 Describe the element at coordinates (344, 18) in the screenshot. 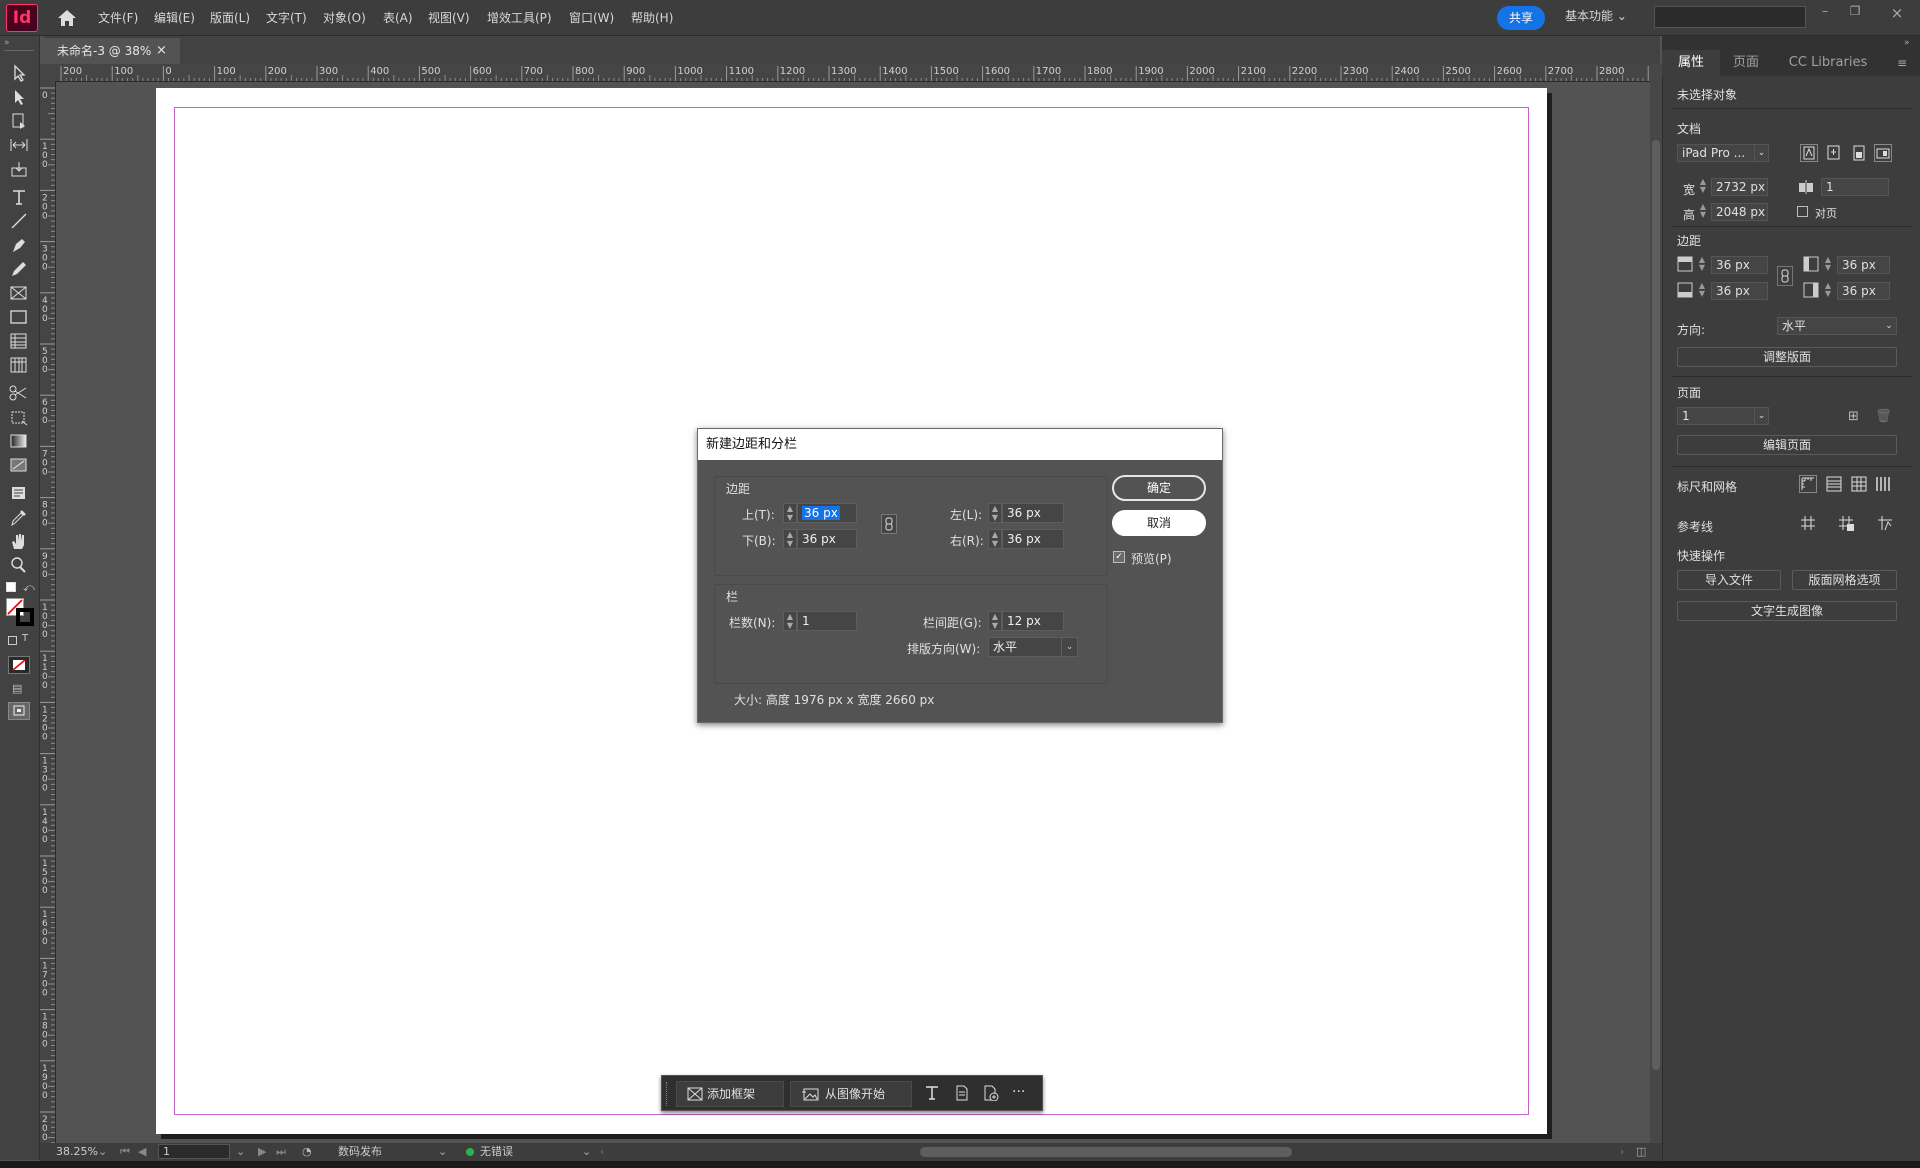

I see `menu-object: 对象(O)` at that location.